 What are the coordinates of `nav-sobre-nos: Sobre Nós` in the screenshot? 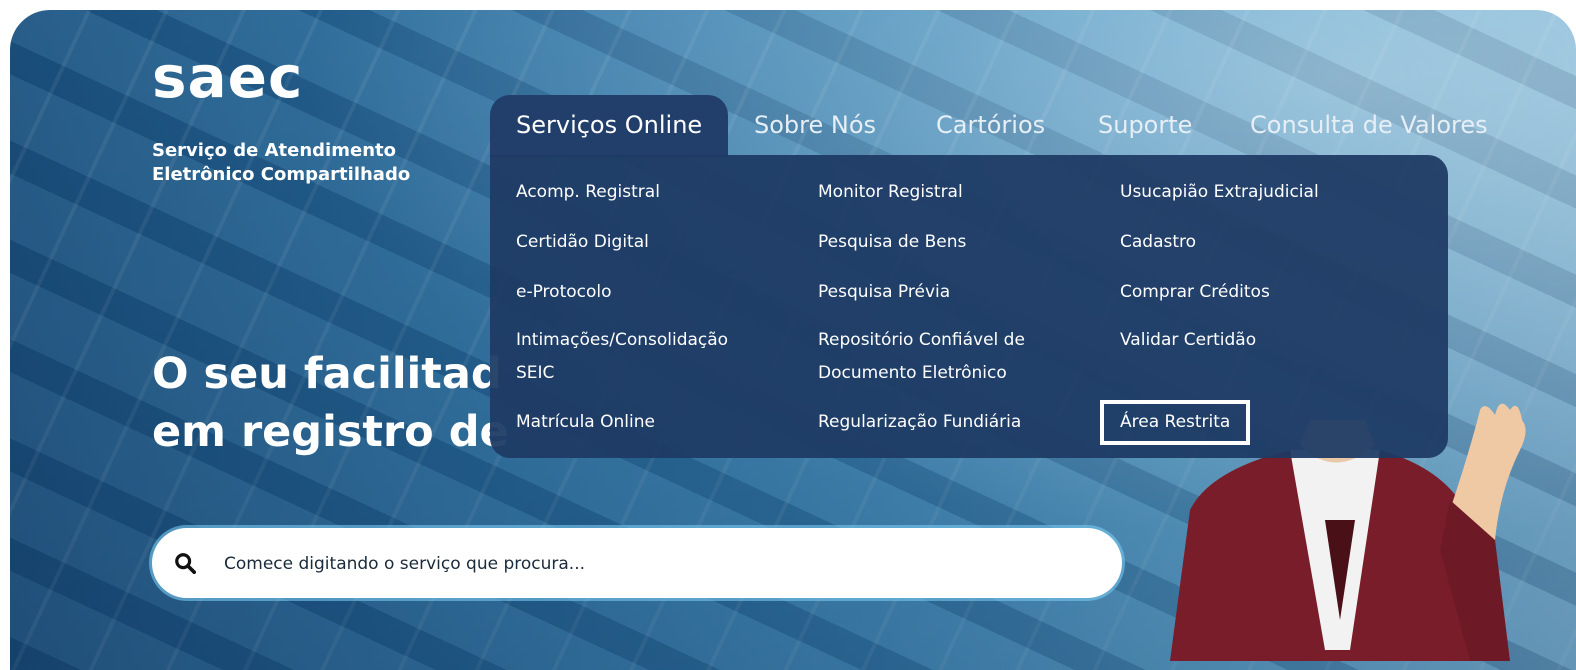 It's located at (815, 126).